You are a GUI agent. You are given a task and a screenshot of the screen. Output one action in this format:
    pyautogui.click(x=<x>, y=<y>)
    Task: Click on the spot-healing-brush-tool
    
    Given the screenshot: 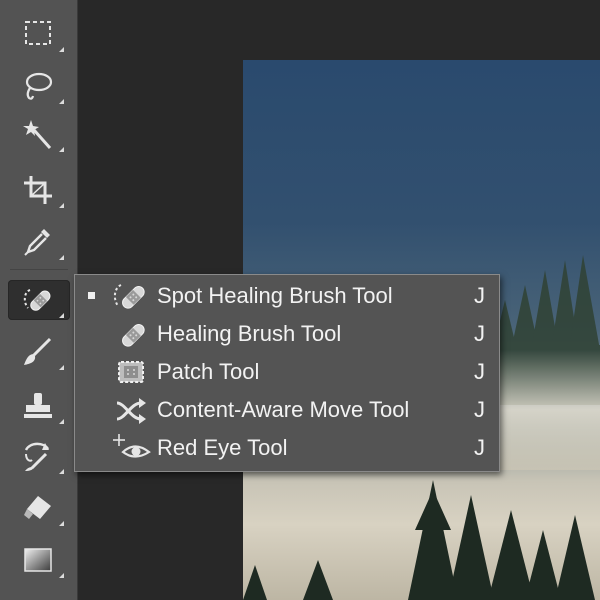 What is the action you would take?
    pyautogui.click(x=39, y=300)
    